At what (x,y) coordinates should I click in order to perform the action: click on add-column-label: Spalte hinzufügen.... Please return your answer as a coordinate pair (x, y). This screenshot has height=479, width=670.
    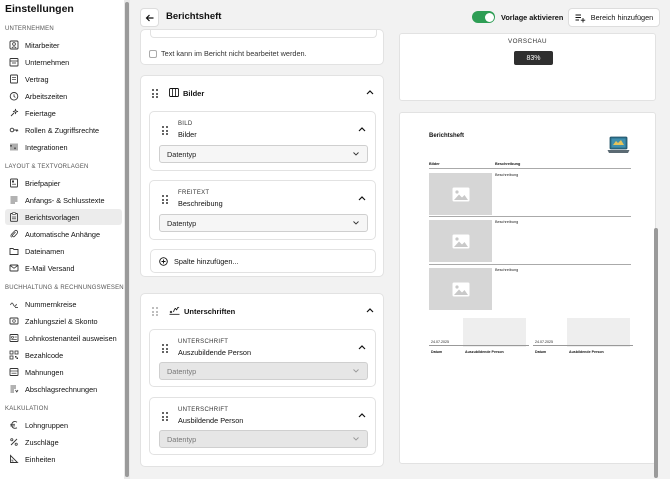
    Looking at the image, I should click on (206, 261).